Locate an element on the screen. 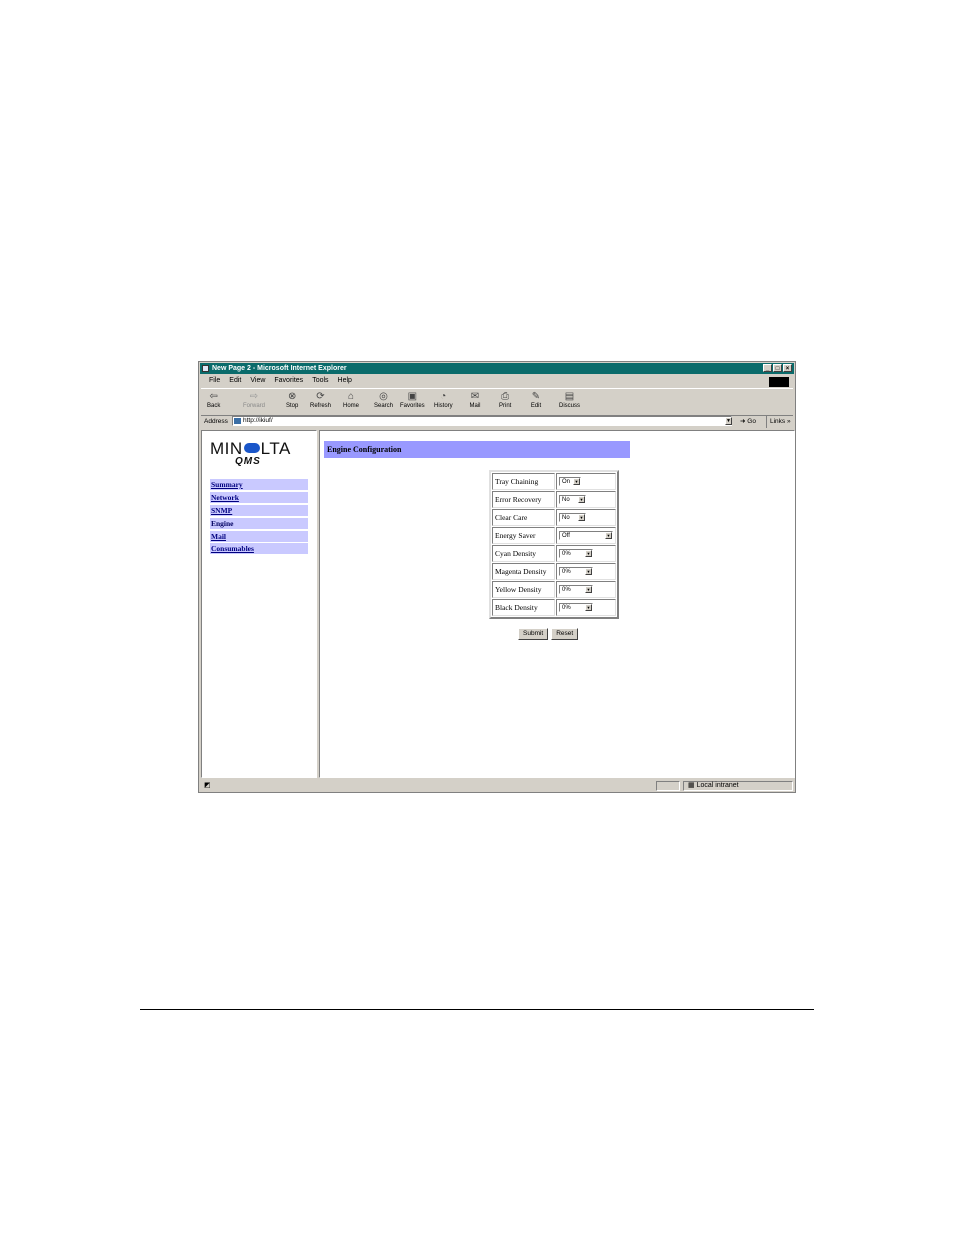 Image resolution: width=954 pixels, height=1235 pixels. address-input: http://ikiuf/ is located at coordinates (482, 421).